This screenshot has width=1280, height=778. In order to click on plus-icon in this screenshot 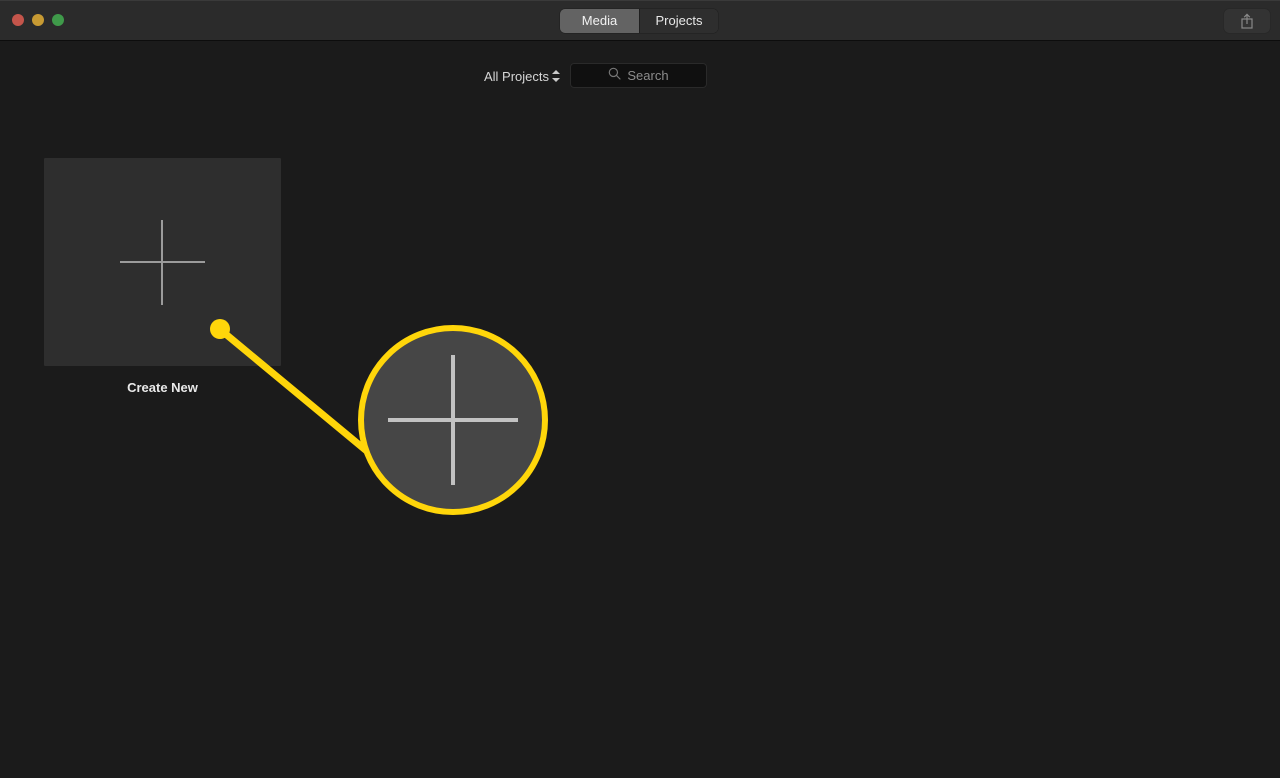, I will do `click(162, 262)`.